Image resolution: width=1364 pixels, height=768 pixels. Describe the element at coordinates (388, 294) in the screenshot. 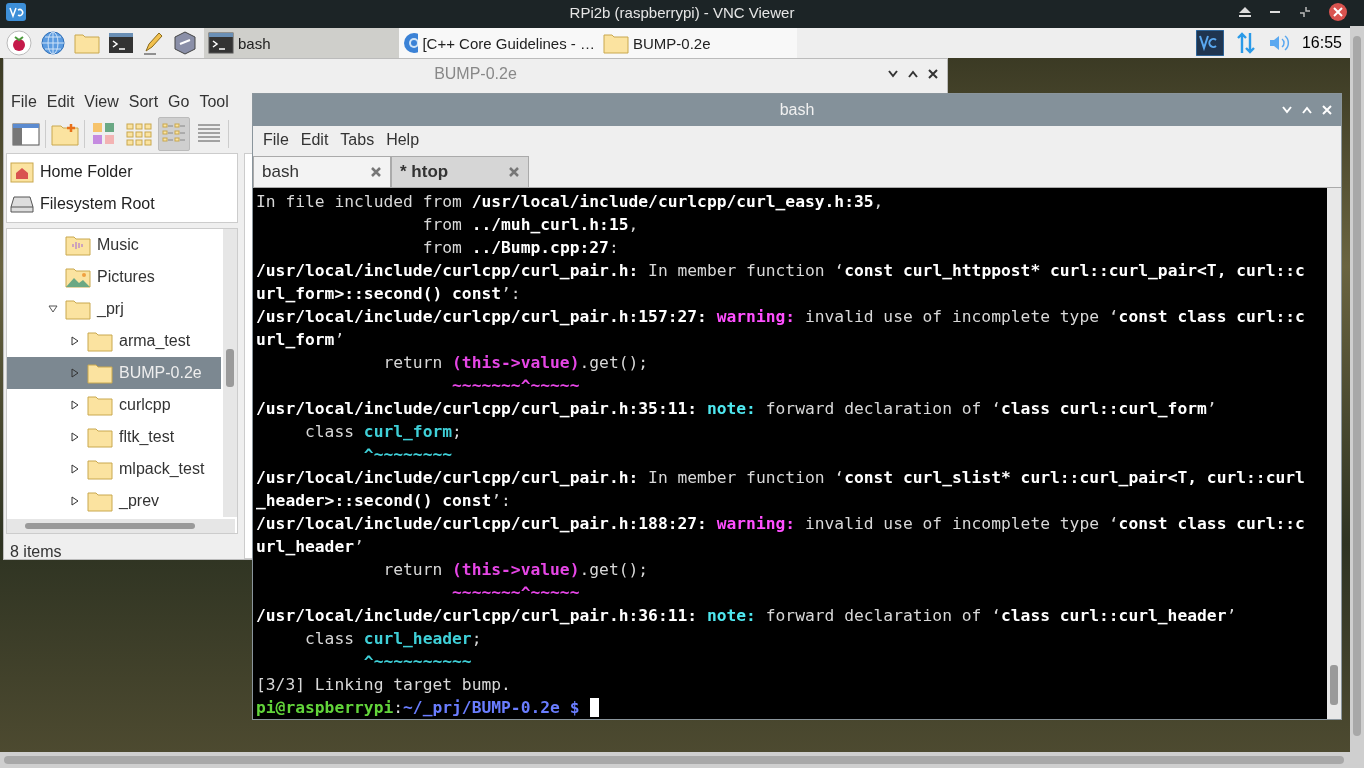

I see `terminal-line: url_form>::second() const’:` at that location.